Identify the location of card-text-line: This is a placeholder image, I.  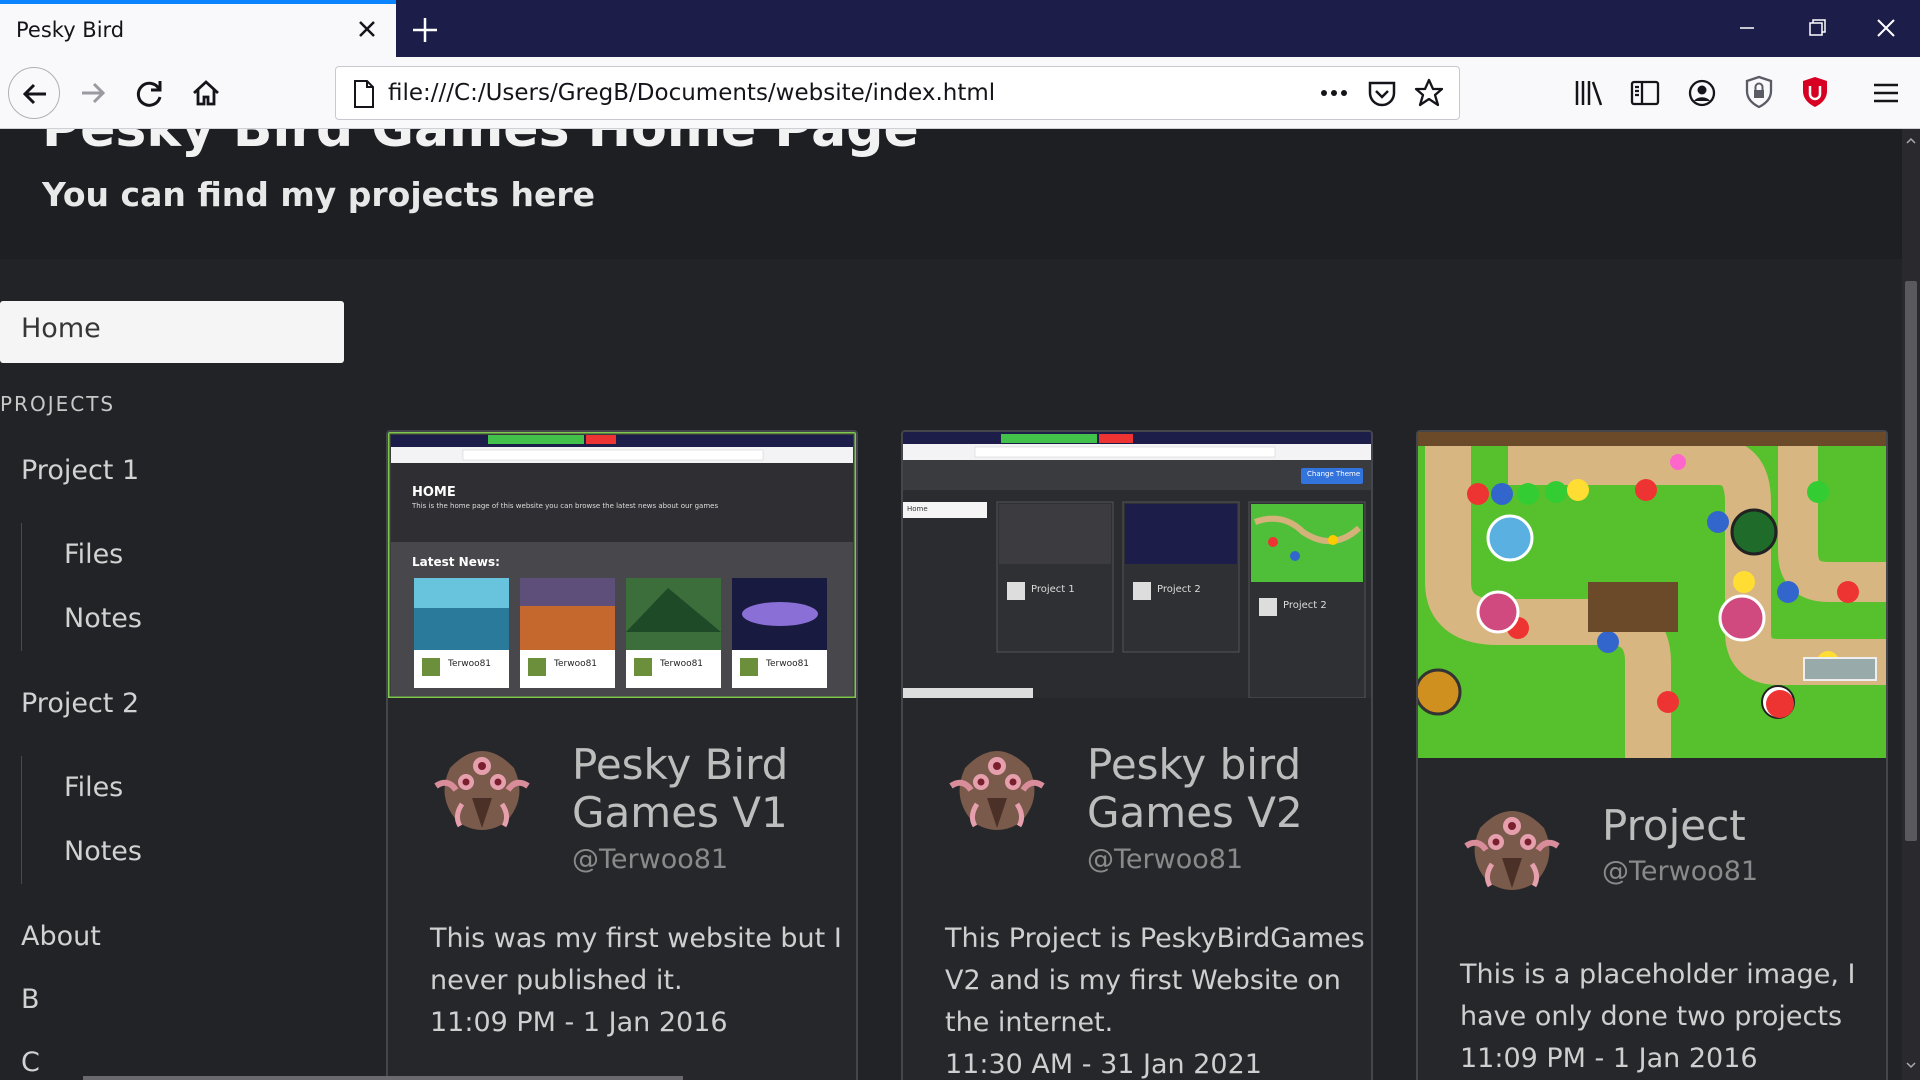
(1658, 974).